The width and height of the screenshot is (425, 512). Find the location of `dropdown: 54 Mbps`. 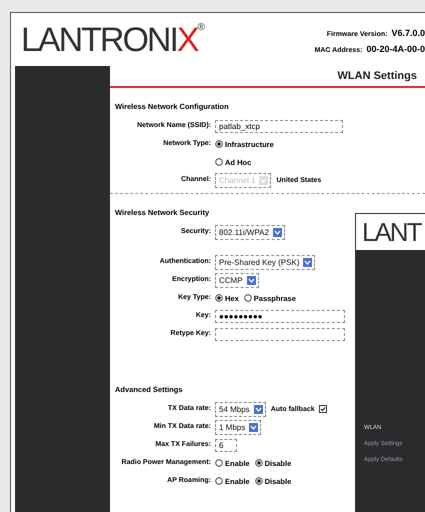

dropdown: 54 Mbps is located at coordinates (240, 409).